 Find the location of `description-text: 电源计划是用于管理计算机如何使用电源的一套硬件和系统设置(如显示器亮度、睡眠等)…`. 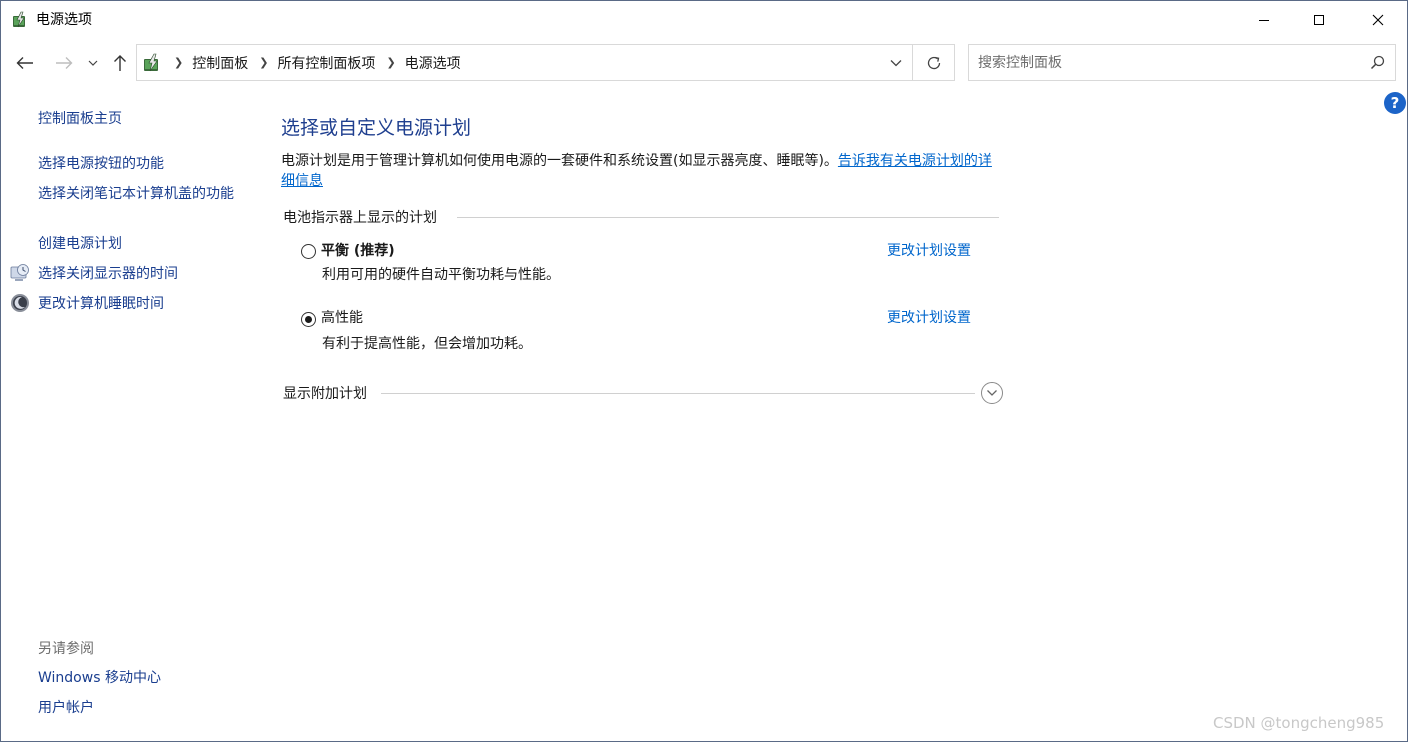

description-text: 电源计划是用于管理计算机如何使用电源的一套硬件和系统设置(如显示器亮度、睡眠等)… is located at coordinates (559, 161).